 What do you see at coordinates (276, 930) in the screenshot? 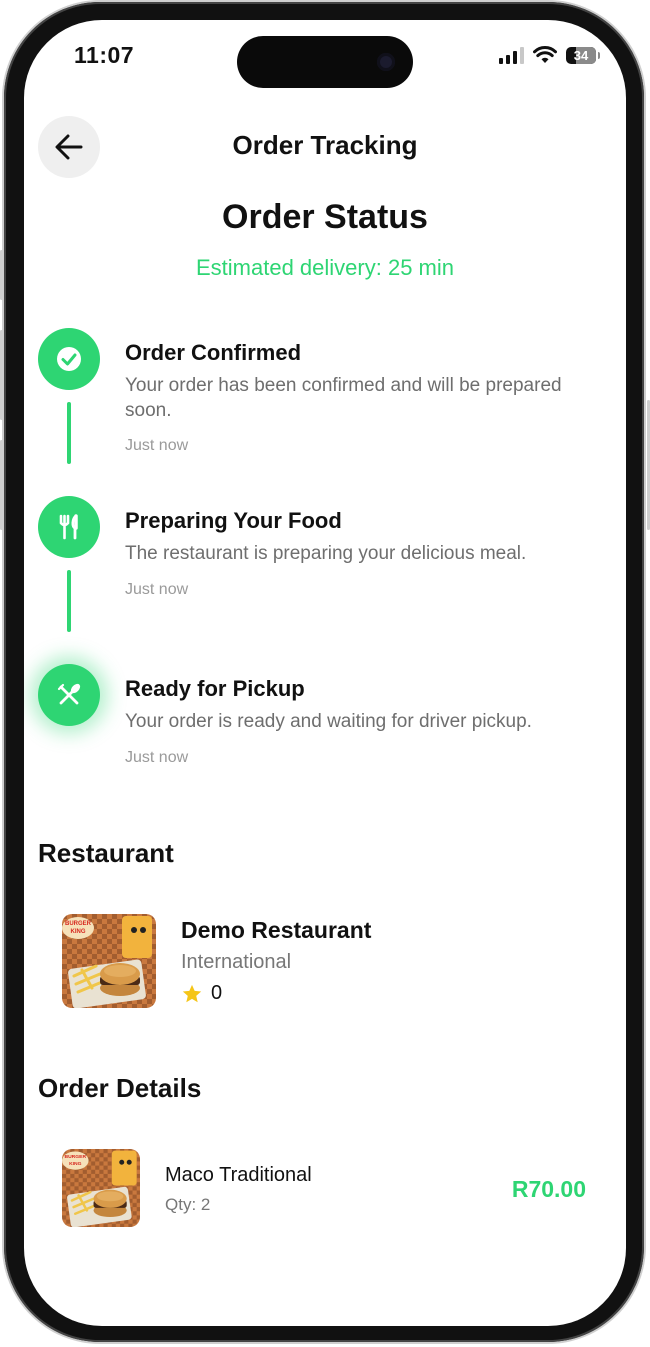
I see `restaurant-name: Demo Restaurant` at bounding box center [276, 930].